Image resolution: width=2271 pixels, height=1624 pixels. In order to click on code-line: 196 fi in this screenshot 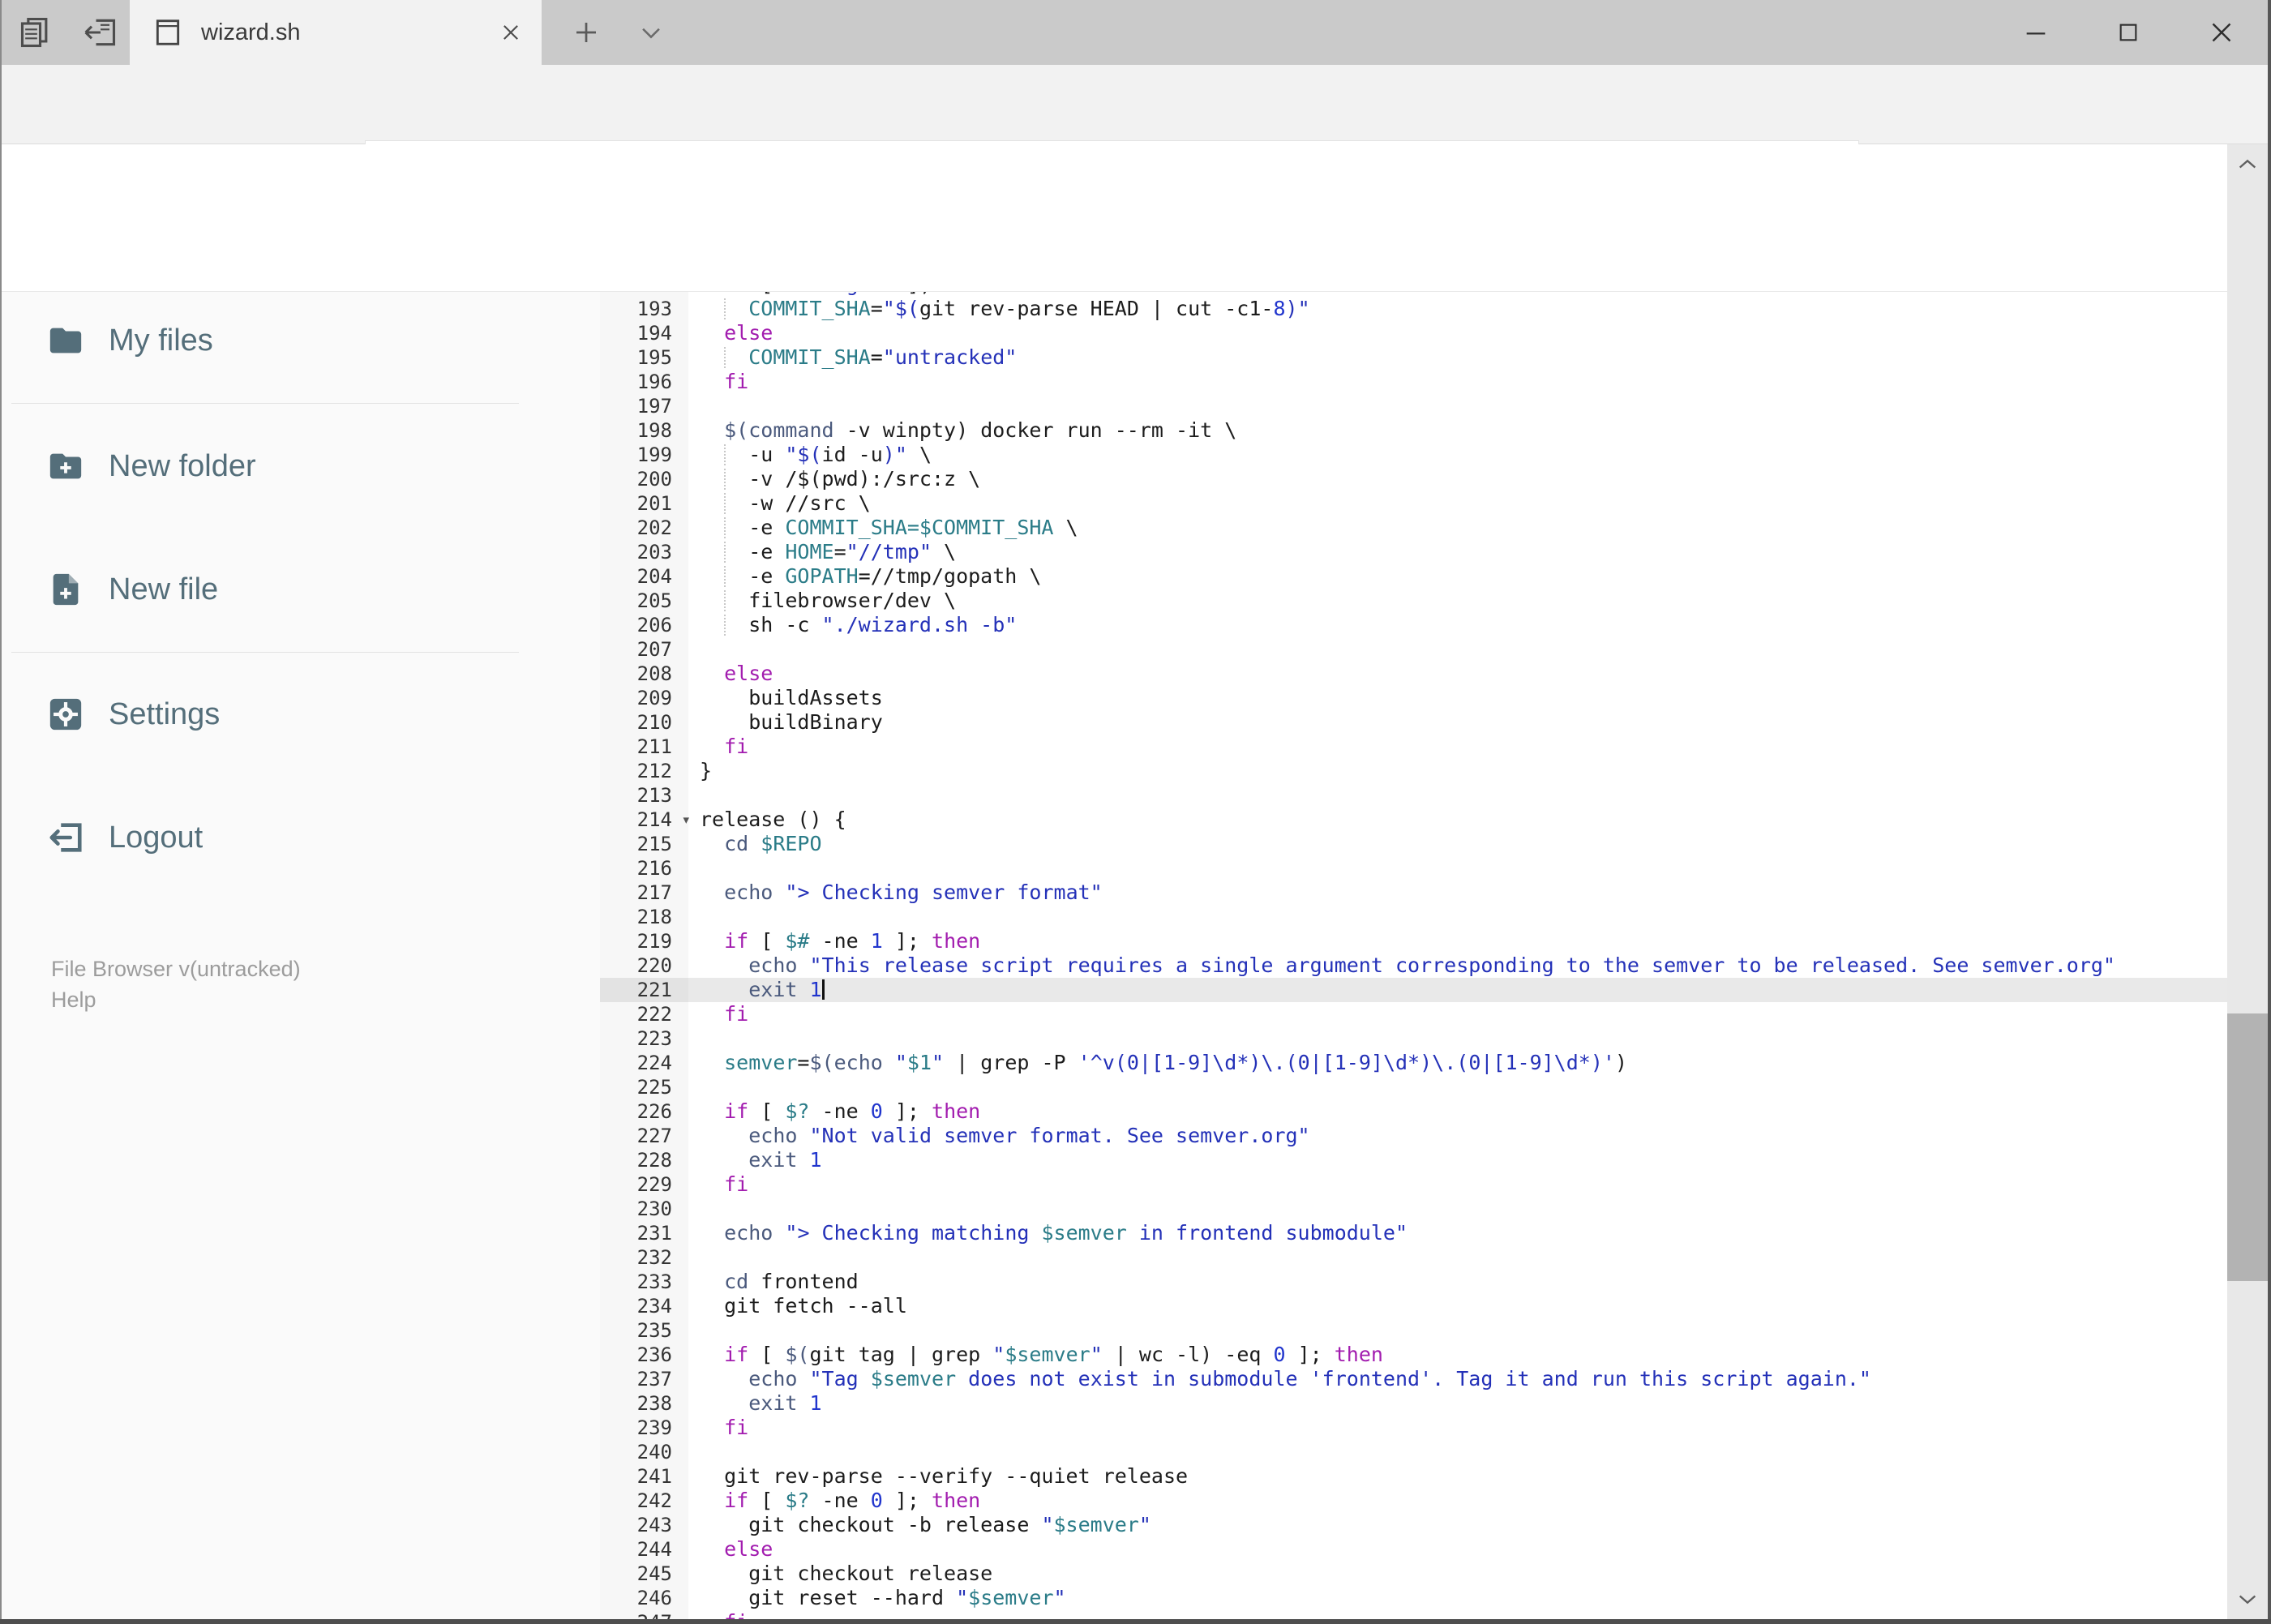, I will do `click(1414, 382)`.